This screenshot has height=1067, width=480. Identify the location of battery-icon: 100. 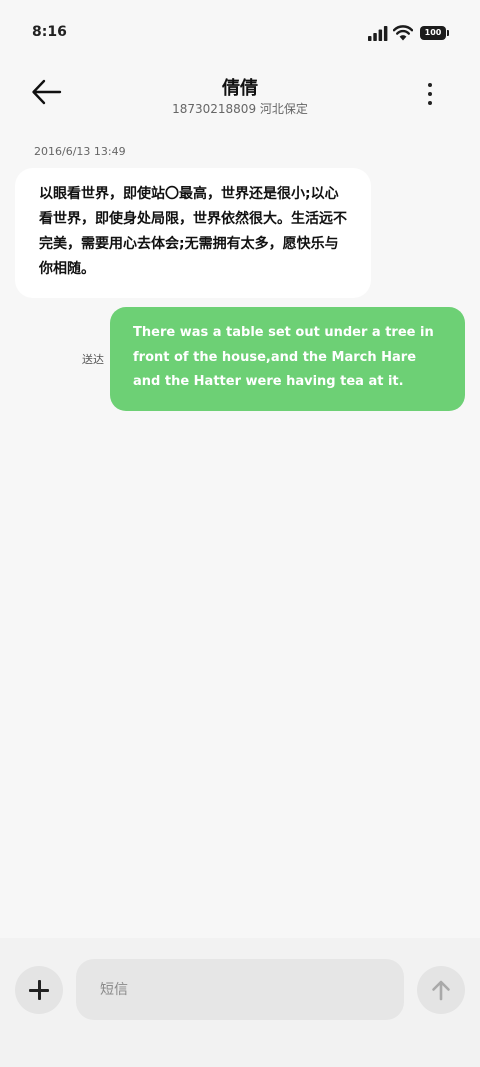
(434, 33).